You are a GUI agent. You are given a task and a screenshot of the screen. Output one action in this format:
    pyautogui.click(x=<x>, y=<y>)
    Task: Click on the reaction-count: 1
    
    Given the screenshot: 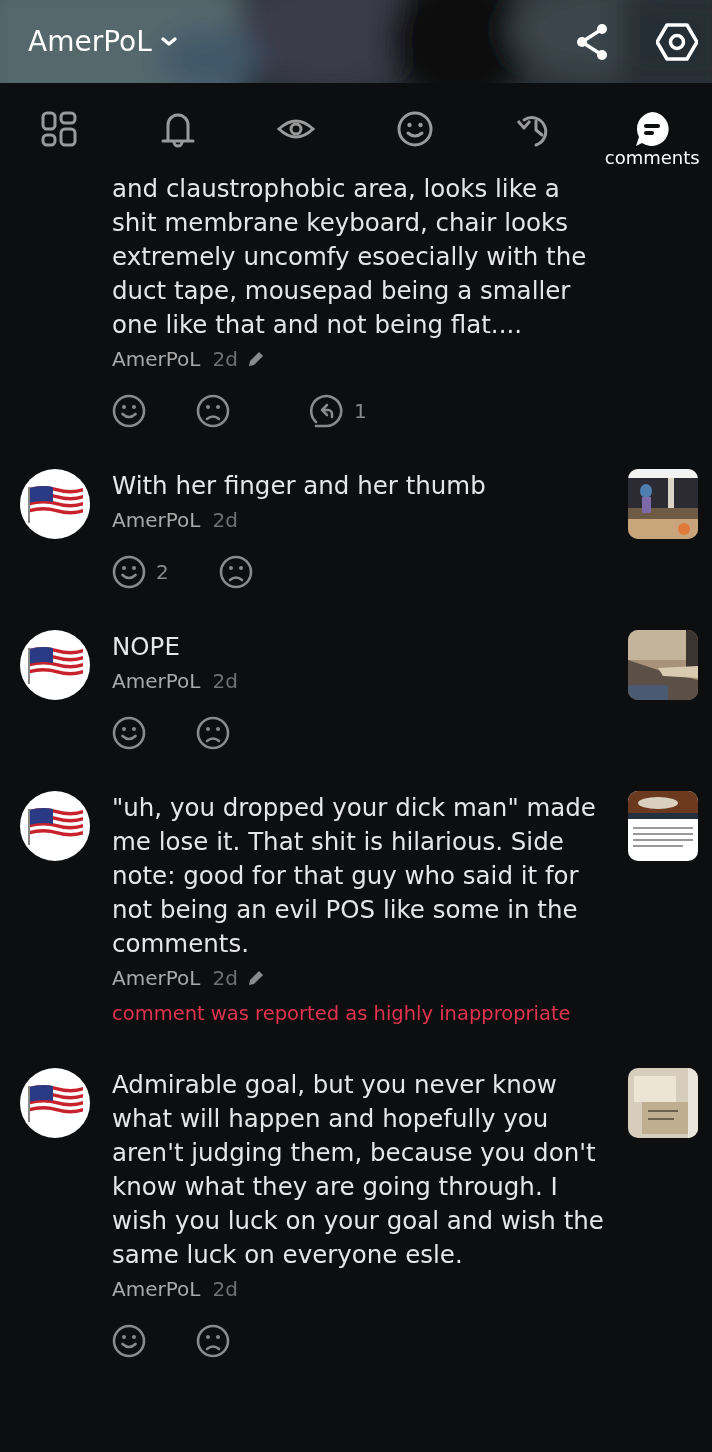 What is the action you would take?
    pyautogui.click(x=360, y=411)
    